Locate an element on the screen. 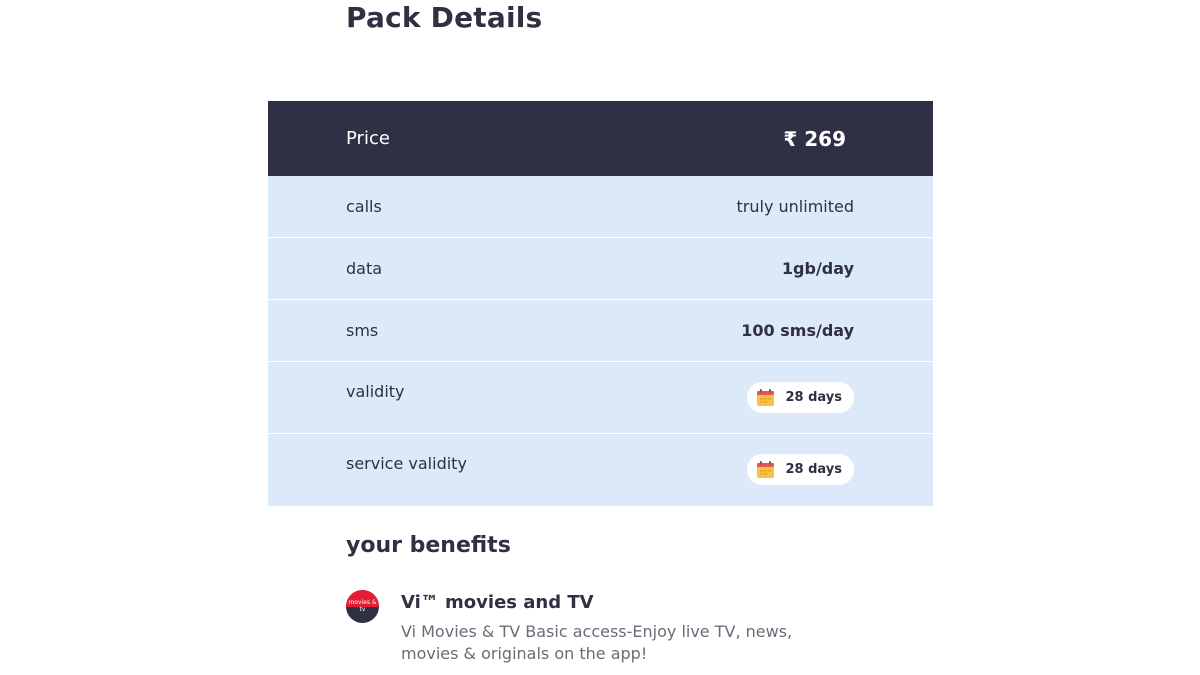 Image resolution: width=1200 pixels, height=675 pixels. price-label: Price is located at coordinates (368, 138).